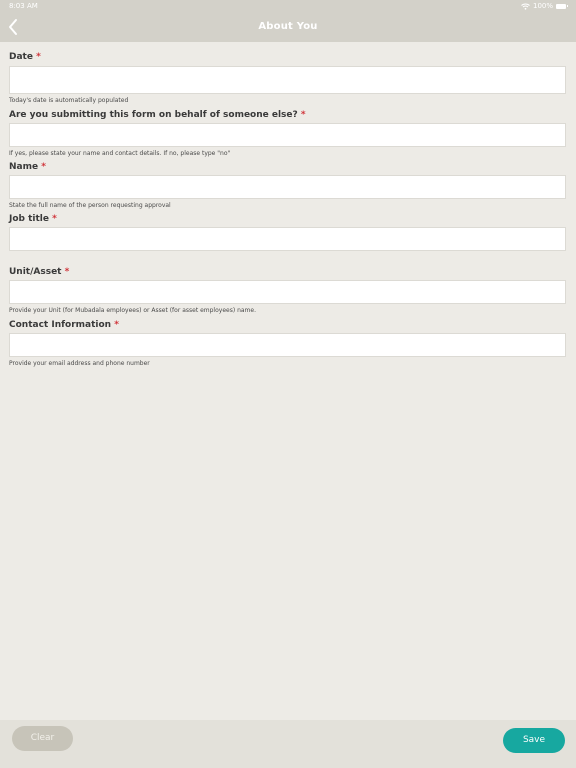  I want to click on field-label-date: Date *, so click(25, 57).